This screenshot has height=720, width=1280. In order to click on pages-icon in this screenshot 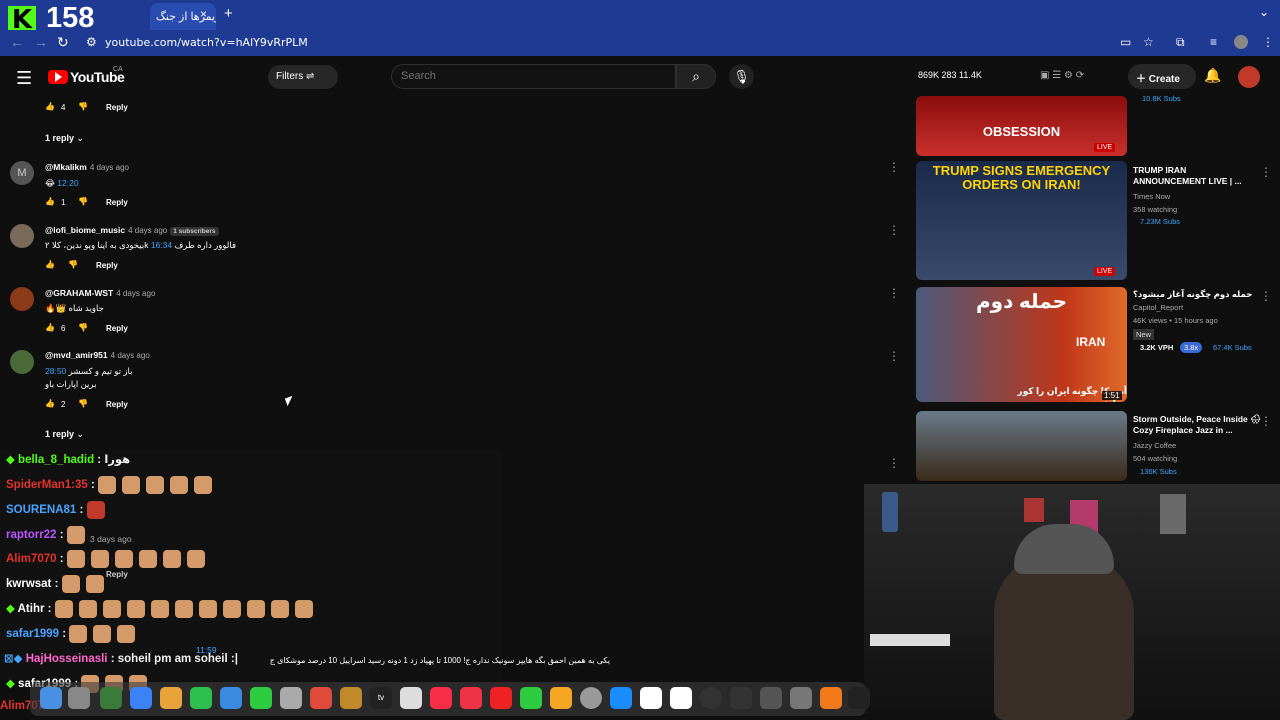, I will do `click(561, 698)`.